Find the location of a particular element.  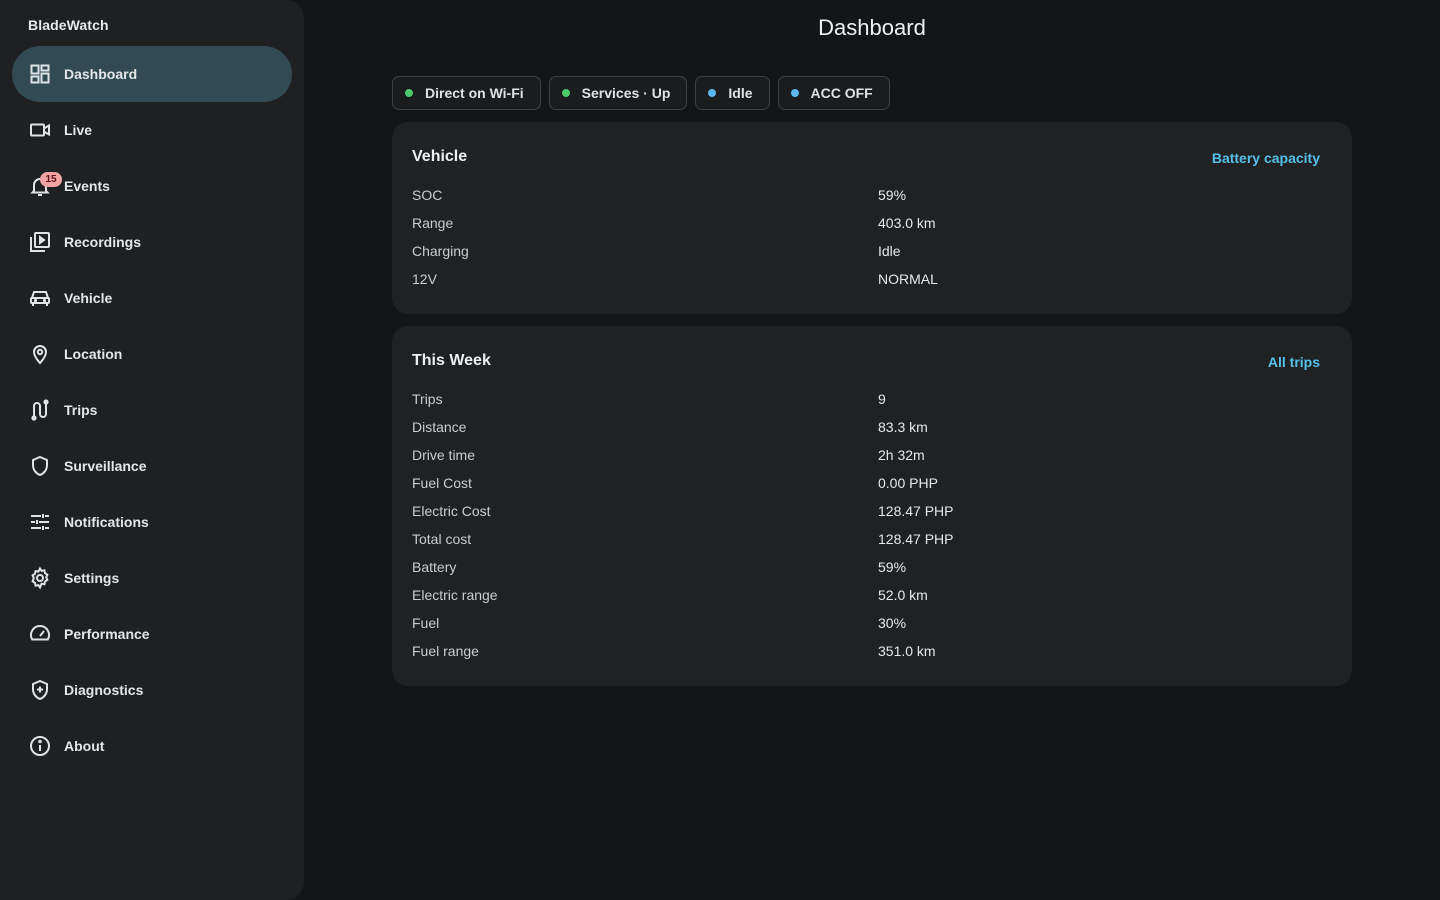

gear-icon is located at coordinates (40, 578).